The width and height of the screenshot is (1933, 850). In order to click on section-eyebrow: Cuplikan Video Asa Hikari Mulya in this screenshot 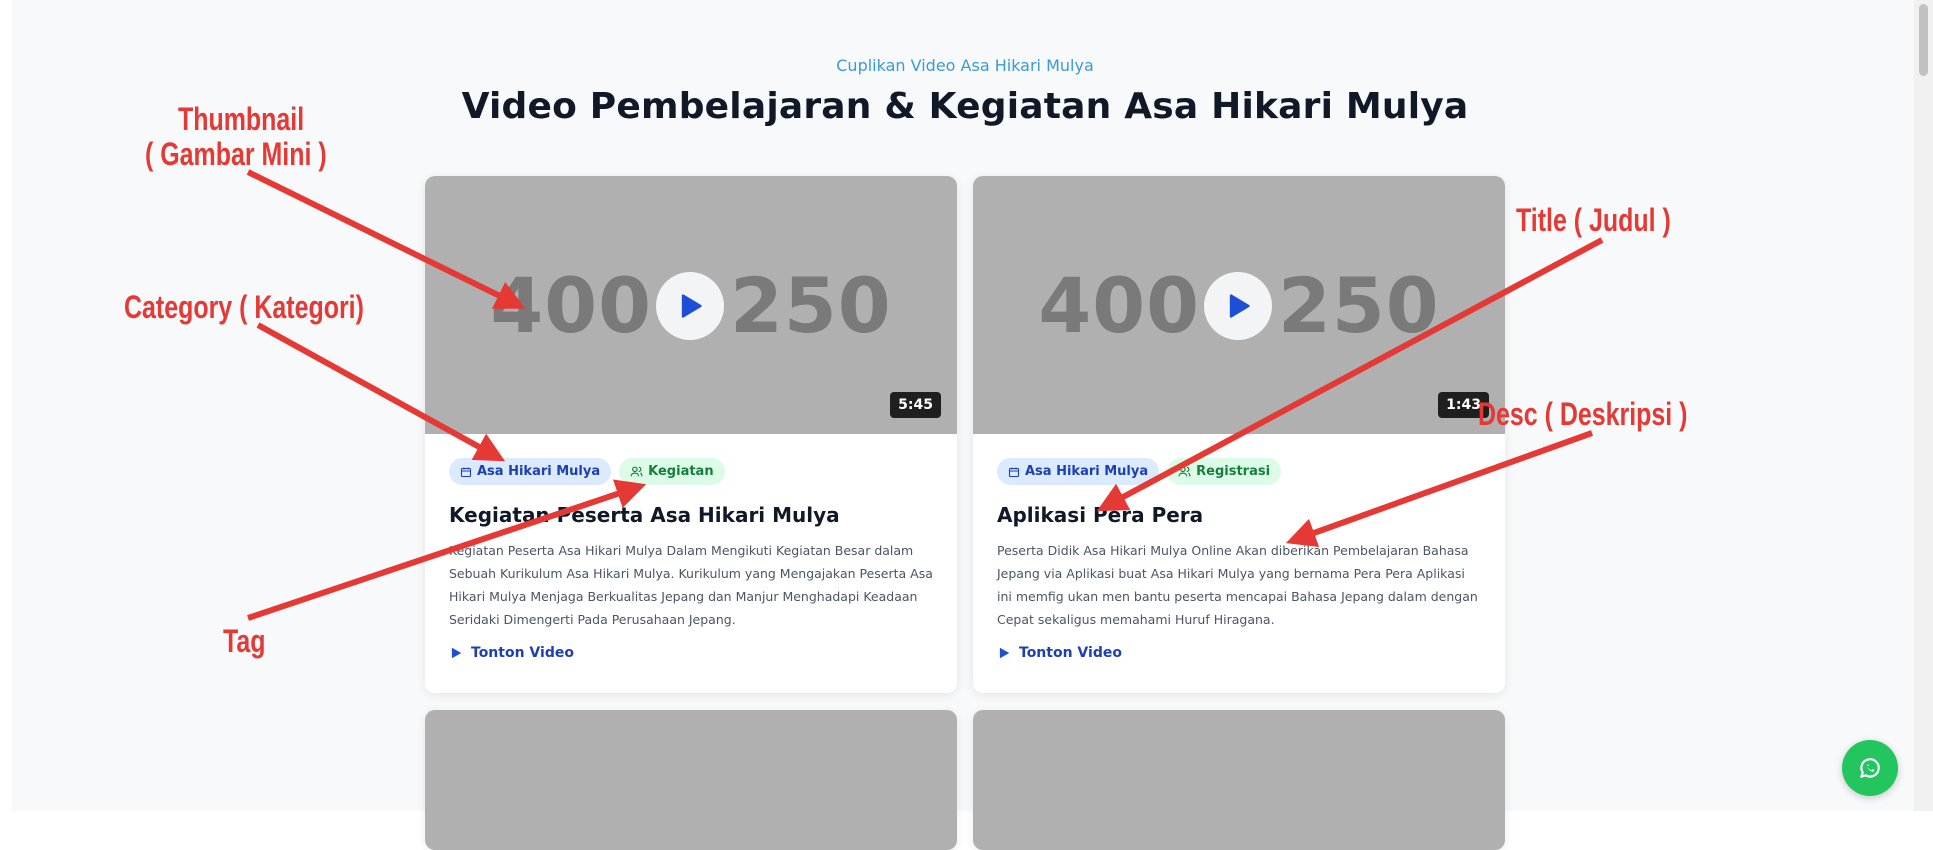, I will do `click(965, 65)`.